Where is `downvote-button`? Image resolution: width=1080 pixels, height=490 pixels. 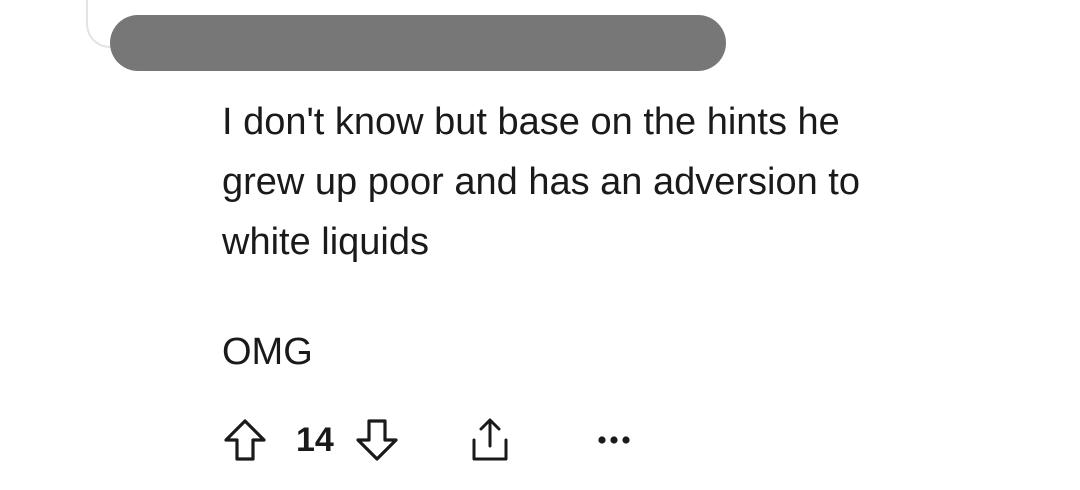 downvote-button is located at coordinates (377, 440).